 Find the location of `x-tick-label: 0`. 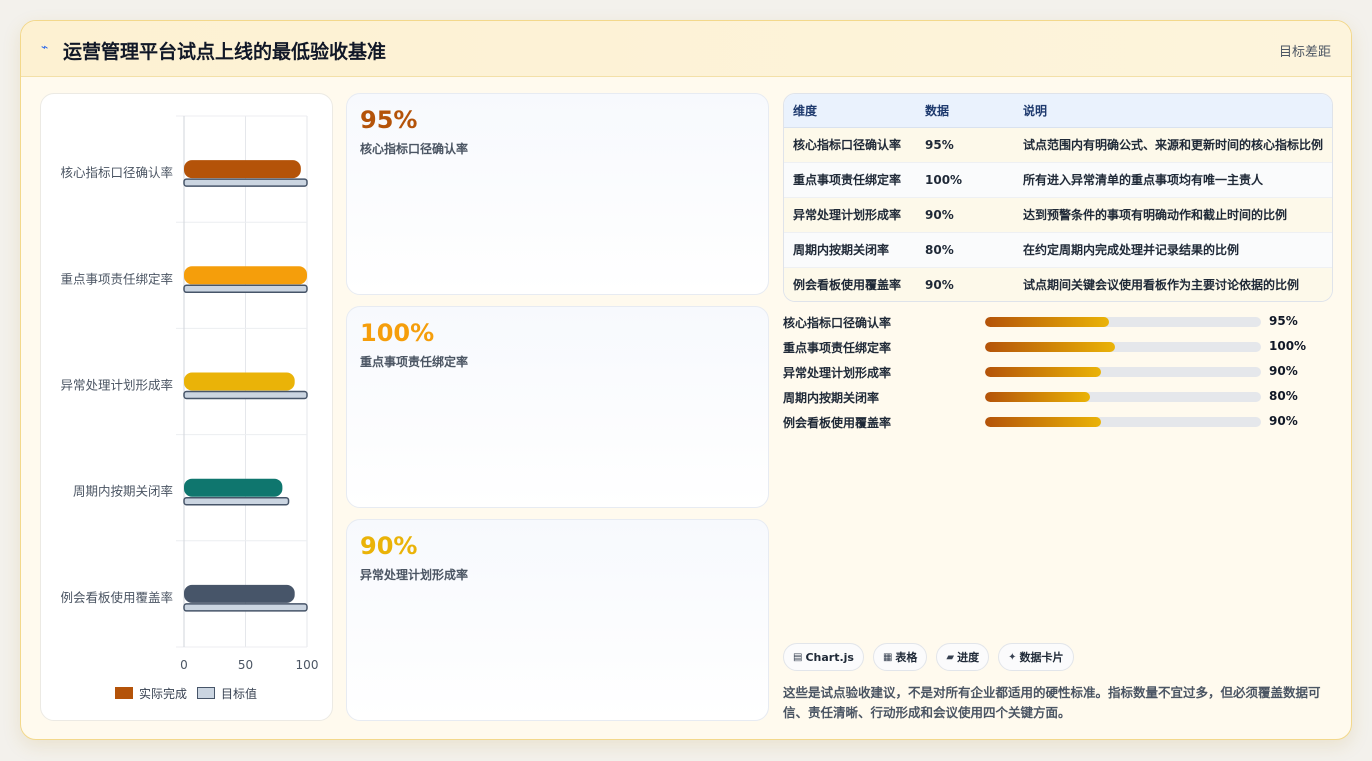

x-tick-label: 0 is located at coordinates (184, 665).